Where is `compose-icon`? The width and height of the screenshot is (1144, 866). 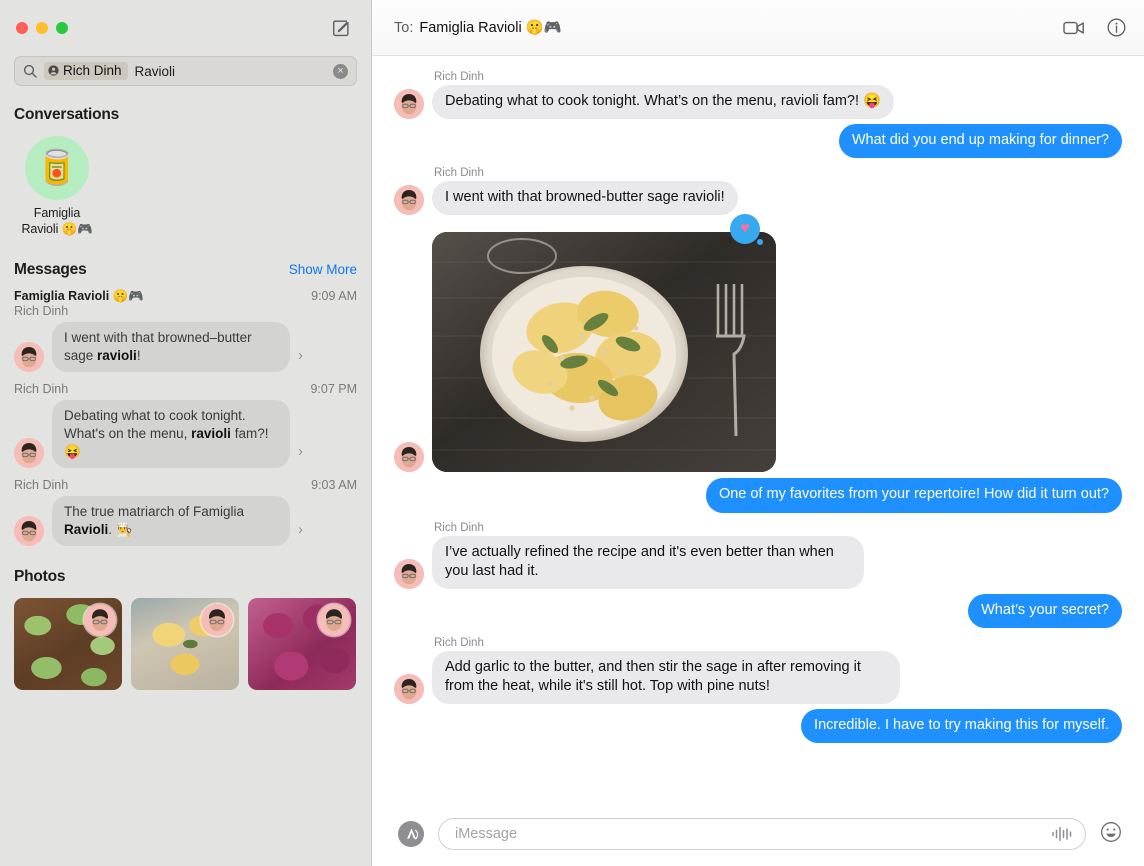 compose-icon is located at coordinates (341, 28).